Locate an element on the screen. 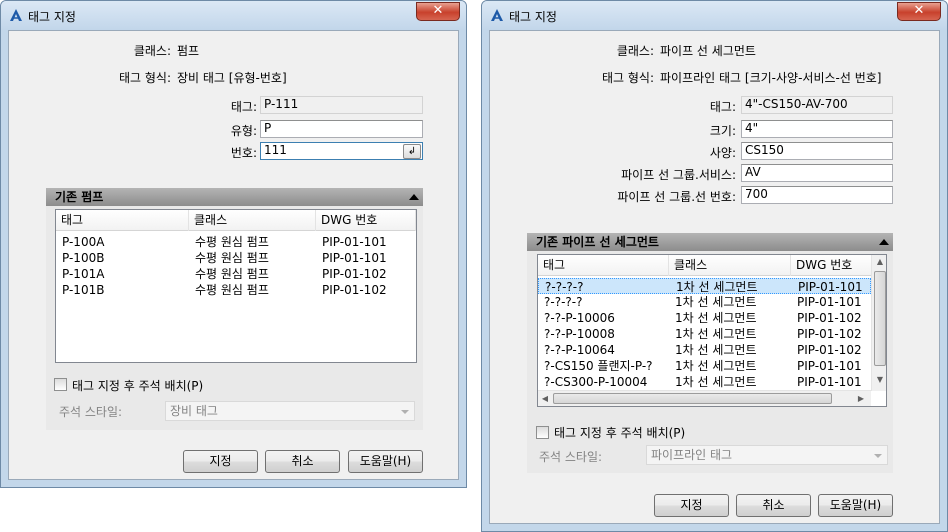 The height and width of the screenshot is (532, 948). line-number-label: 파이프 선 그룹.선 번호: is located at coordinates (676, 197).